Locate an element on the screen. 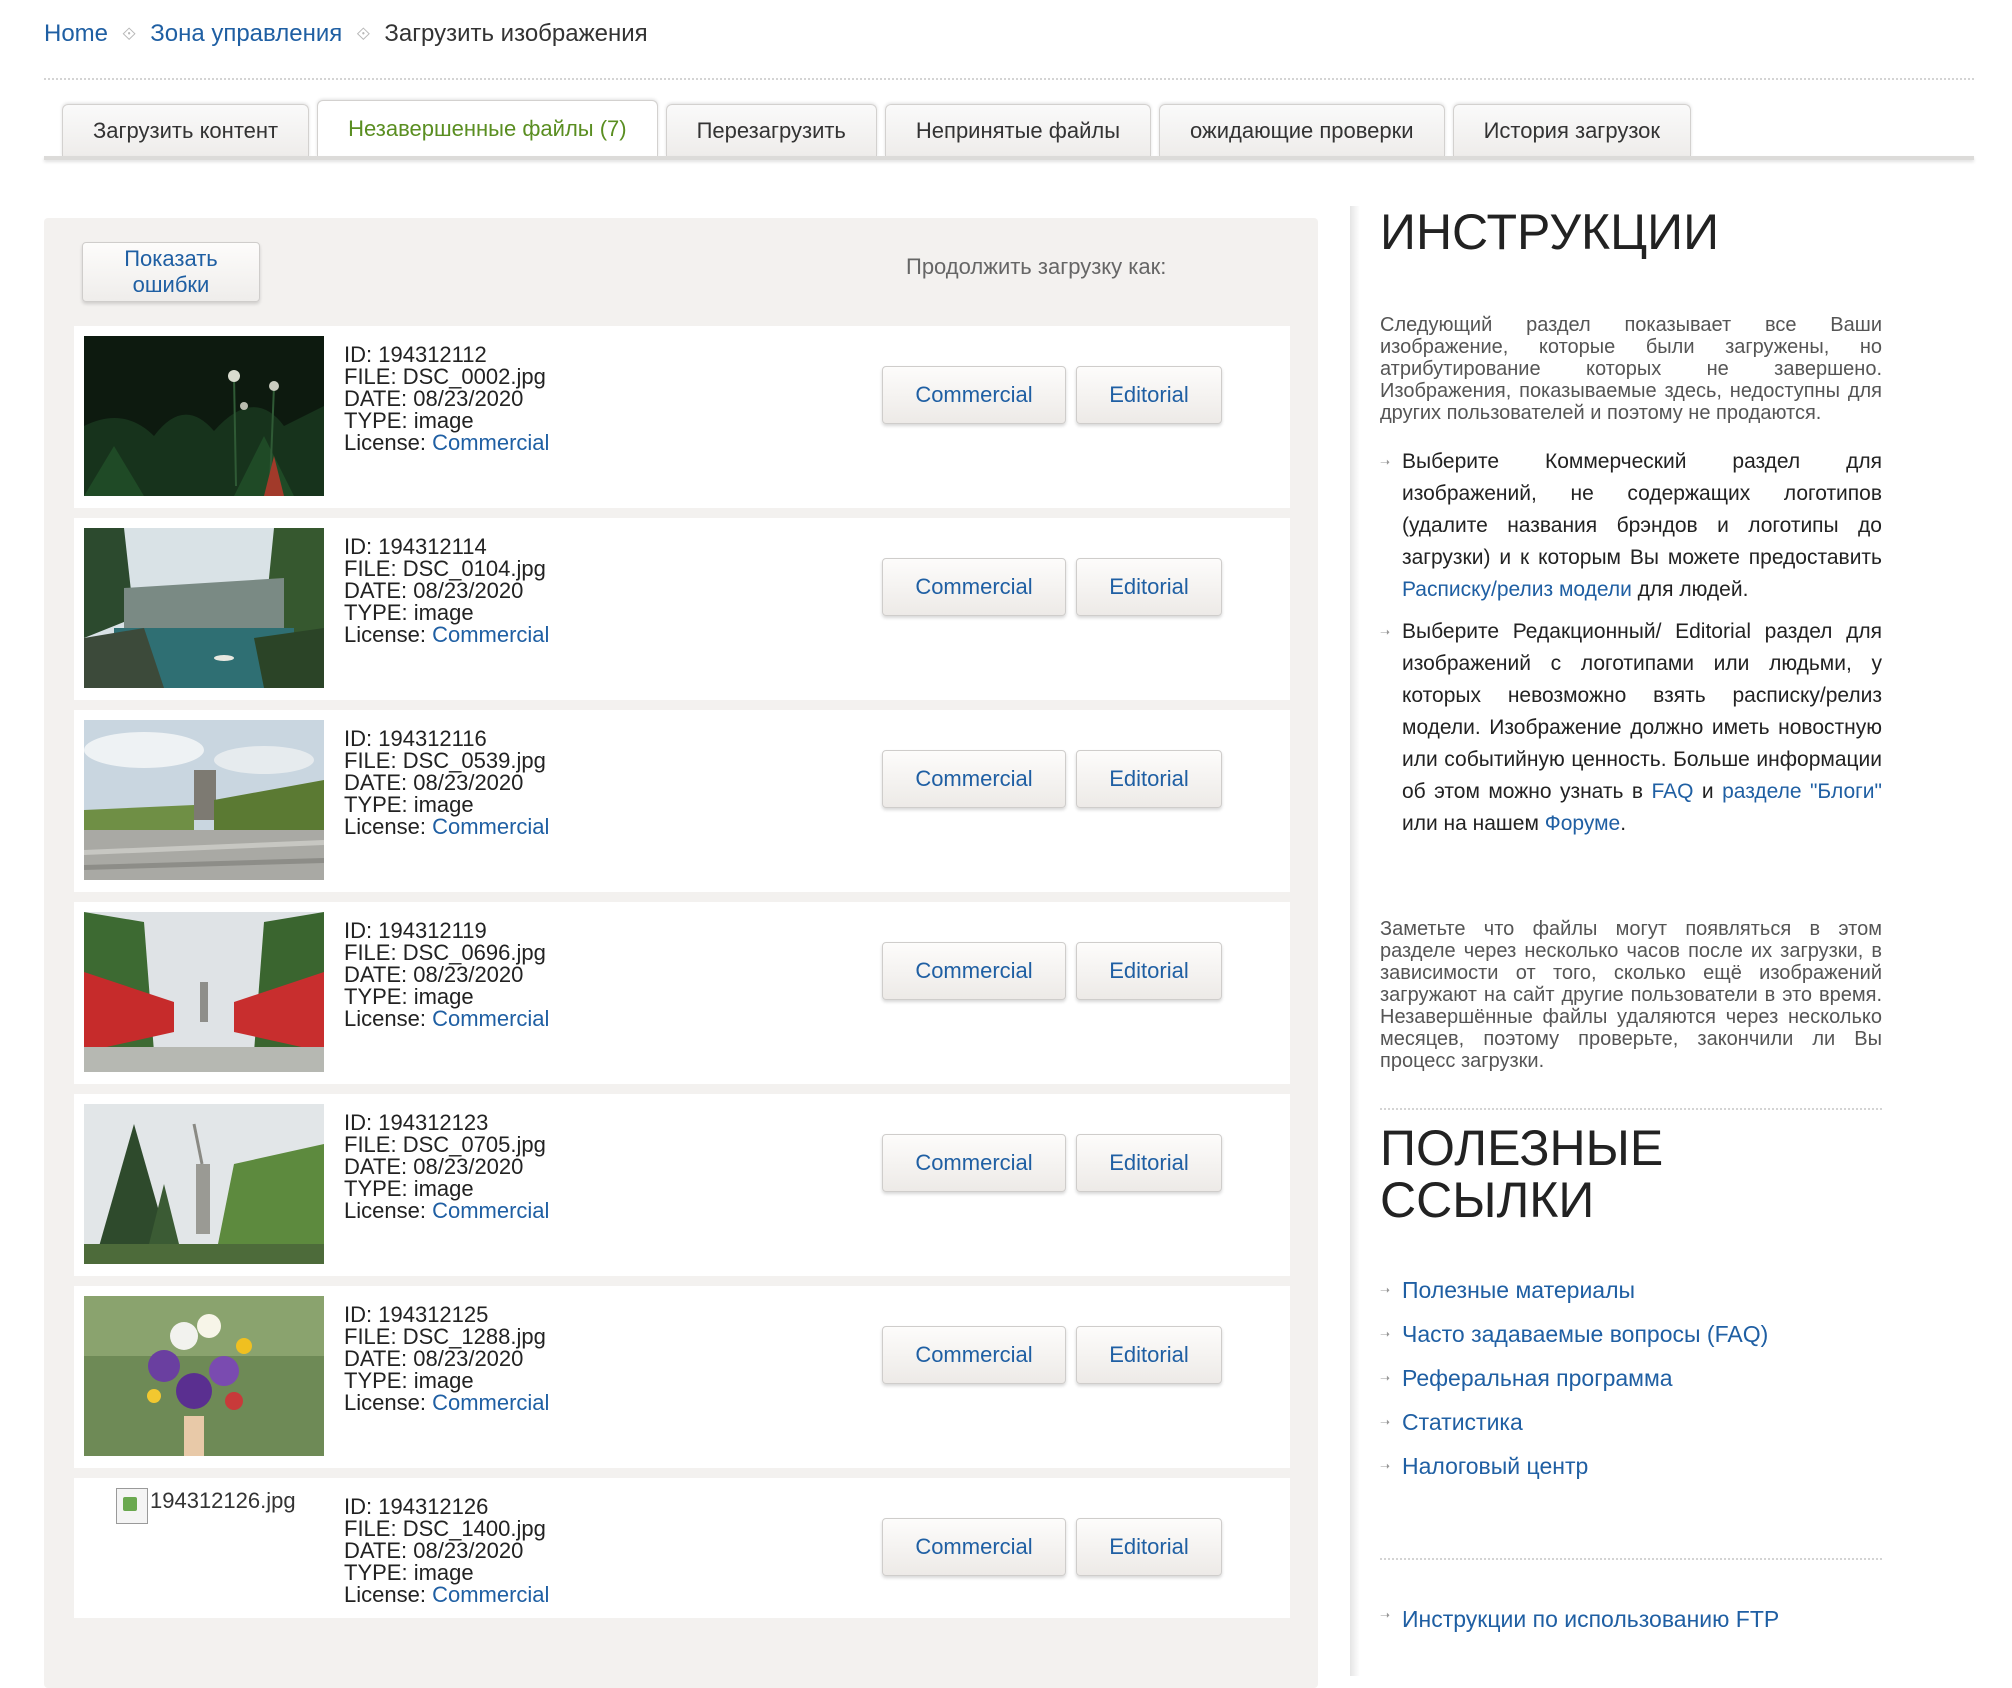  useful-links-title: ПОЛЕЗНЫЕ ССЫЛКИ is located at coordinates (1522, 1174).